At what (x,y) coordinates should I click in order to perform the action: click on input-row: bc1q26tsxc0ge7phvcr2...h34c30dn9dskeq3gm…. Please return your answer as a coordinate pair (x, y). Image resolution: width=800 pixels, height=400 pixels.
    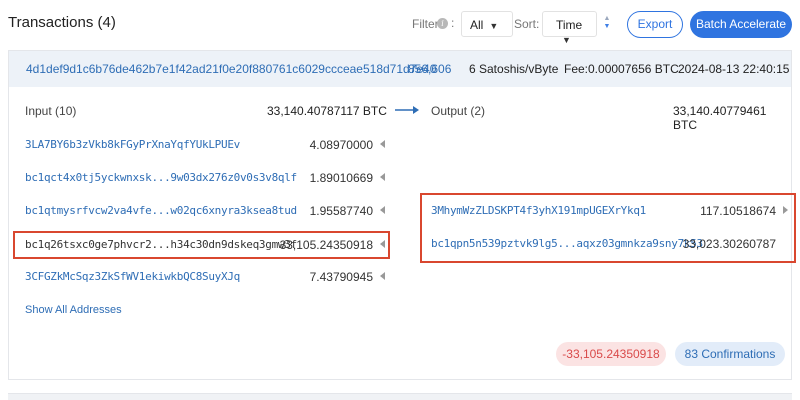
    Looking at the image, I should click on (205, 245).